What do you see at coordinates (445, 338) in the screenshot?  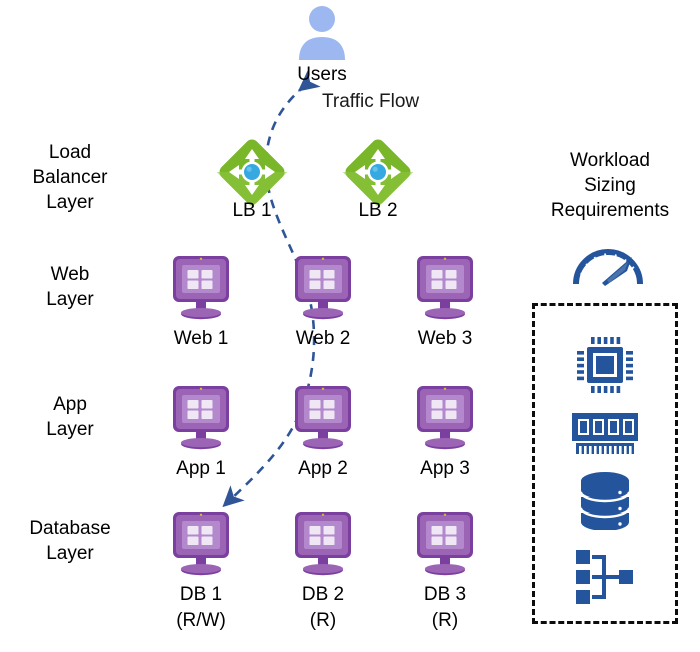 I see `node-label-web-3: Web 3` at bounding box center [445, 338].